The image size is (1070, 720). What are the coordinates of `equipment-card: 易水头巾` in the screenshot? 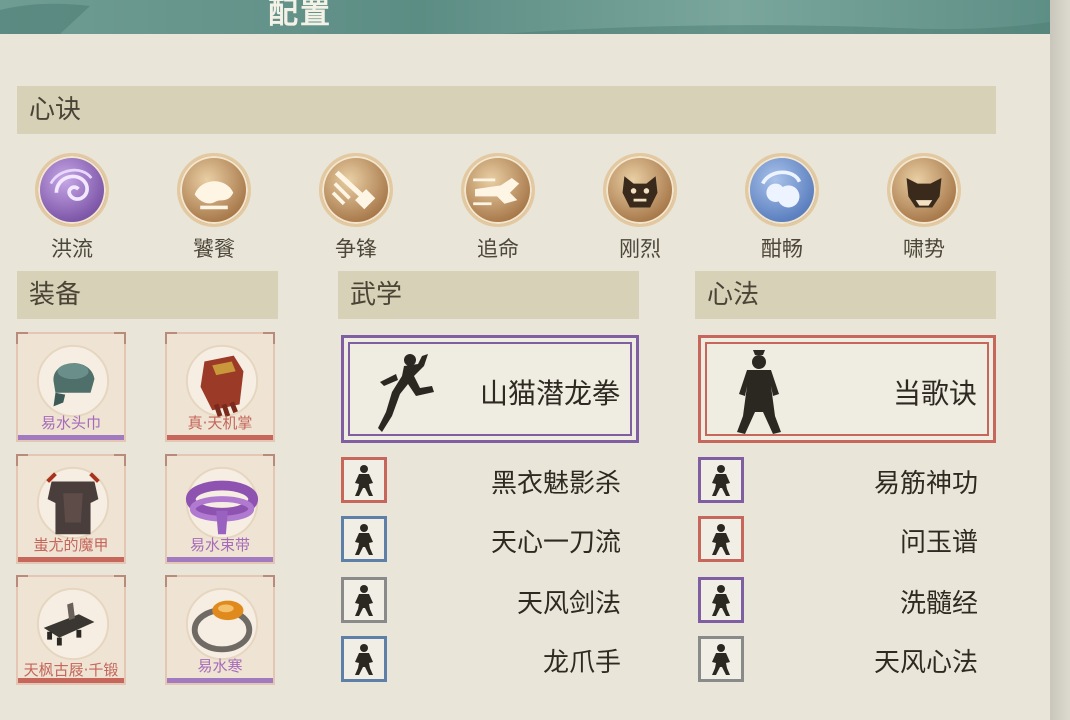 It's located at (71, 387).